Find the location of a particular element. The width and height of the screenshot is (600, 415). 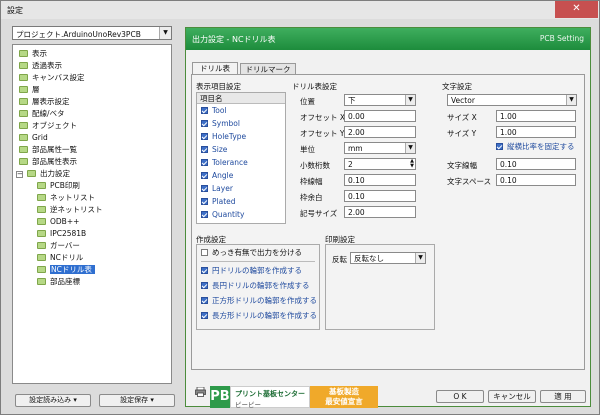

checkbox-empty-icon is located at coordinates (204, 252).